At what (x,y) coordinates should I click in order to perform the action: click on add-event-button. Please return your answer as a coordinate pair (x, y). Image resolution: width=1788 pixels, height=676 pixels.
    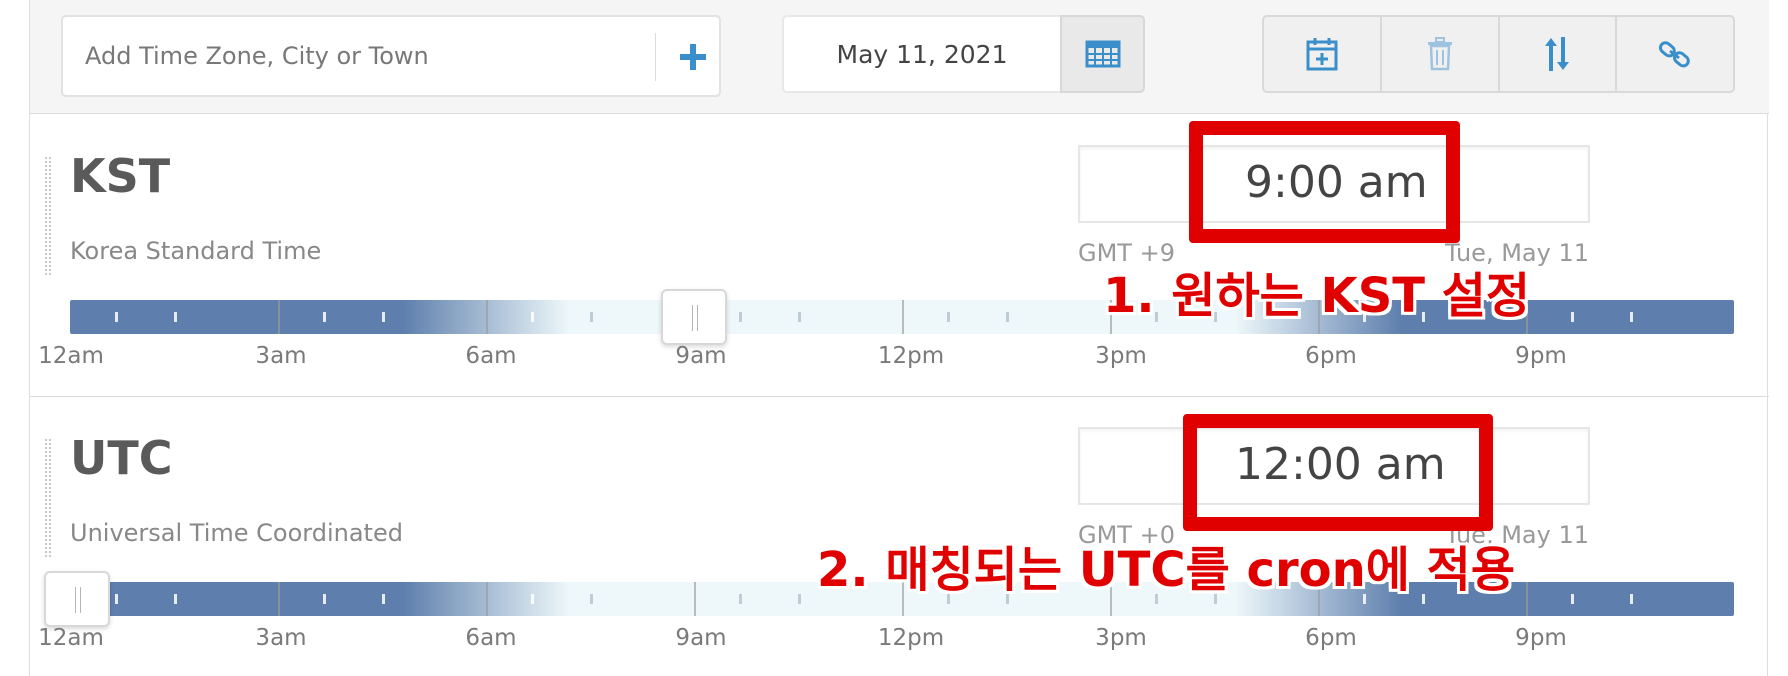
    Looking at the image, I should click on (1323, 54).